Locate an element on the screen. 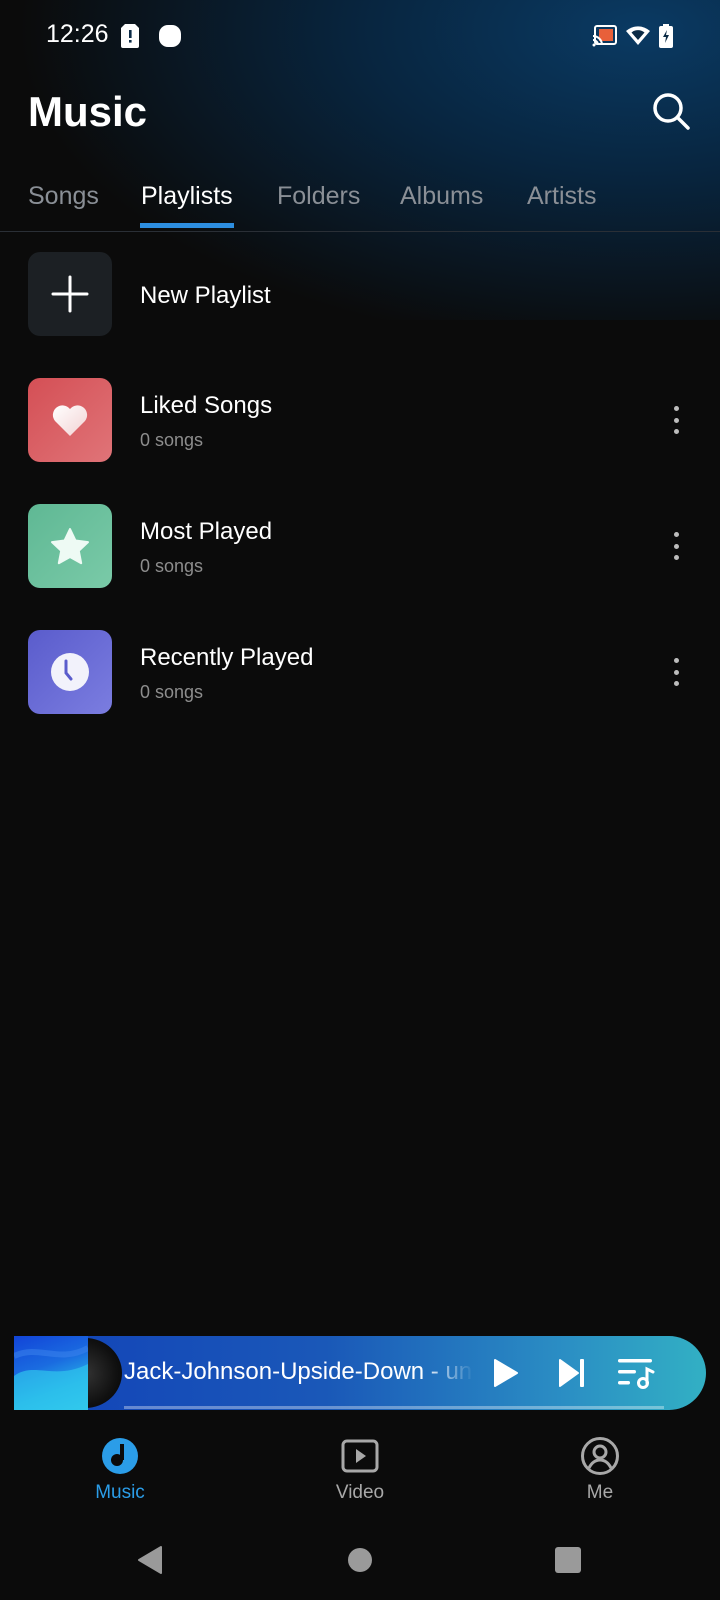 The image size is (720, 1600). skip-next-icon is located at coordinates (571, 1373).